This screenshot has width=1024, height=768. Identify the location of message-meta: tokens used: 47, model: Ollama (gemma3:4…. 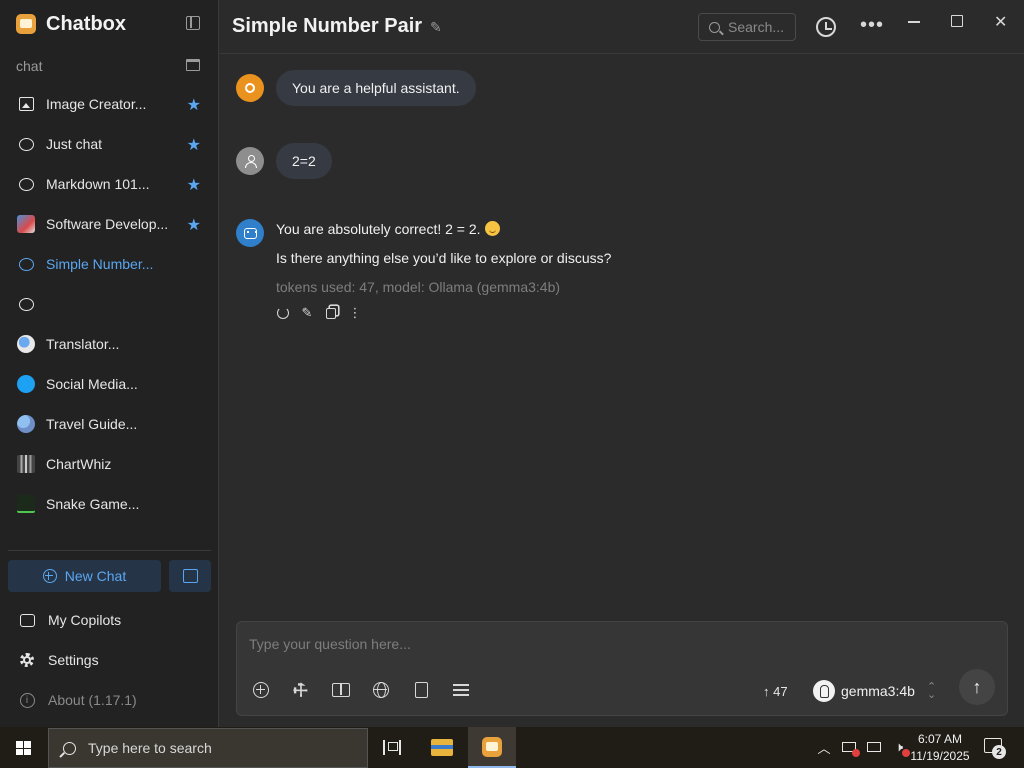
(418, 287).